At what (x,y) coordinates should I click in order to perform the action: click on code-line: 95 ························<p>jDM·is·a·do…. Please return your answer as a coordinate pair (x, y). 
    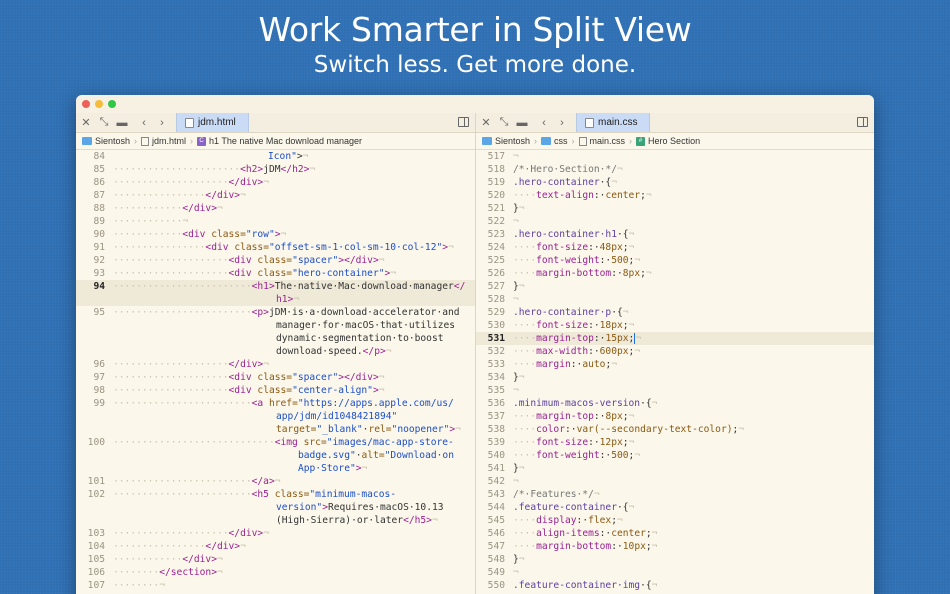
    Looking at the image, I should click on (275, 312).